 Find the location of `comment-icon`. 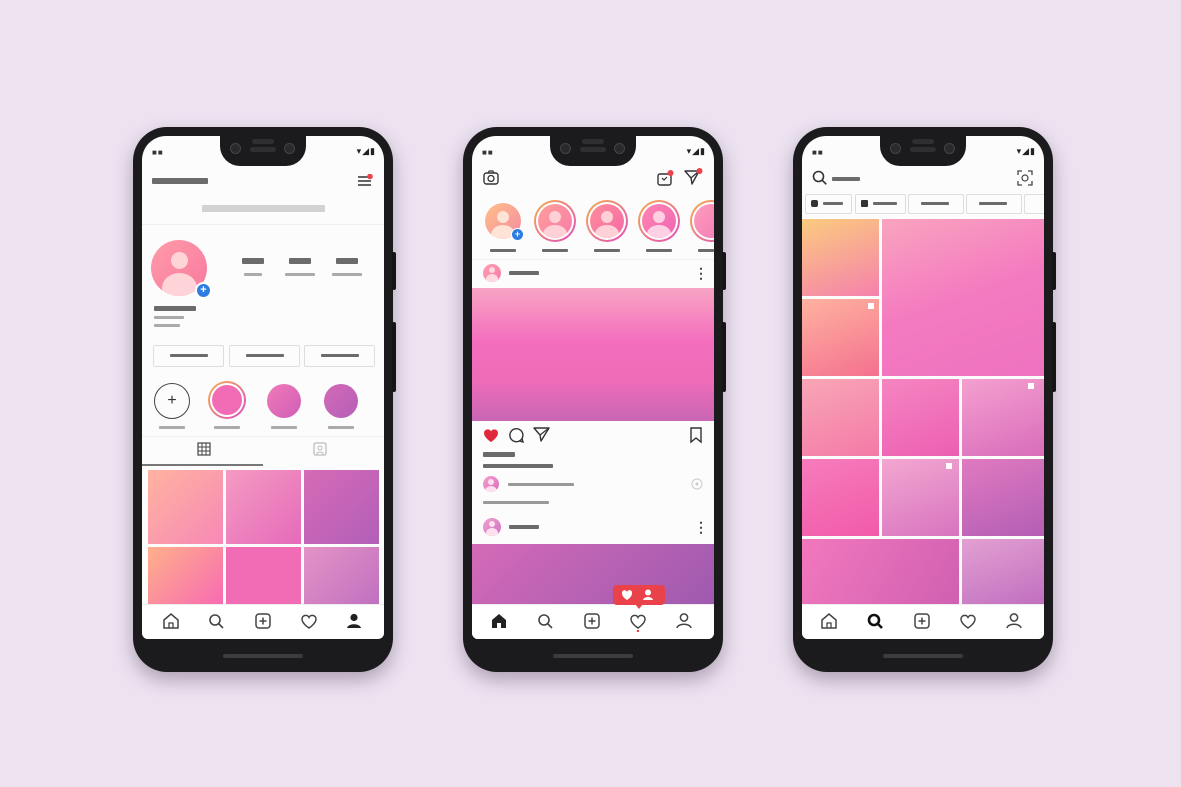

comment-icon is located at coordinates (516, 435).